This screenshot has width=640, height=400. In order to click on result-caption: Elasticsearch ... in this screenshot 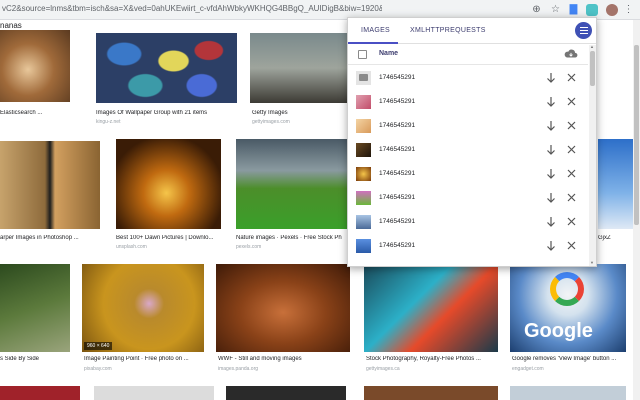, I will do `click(40, 113)`.